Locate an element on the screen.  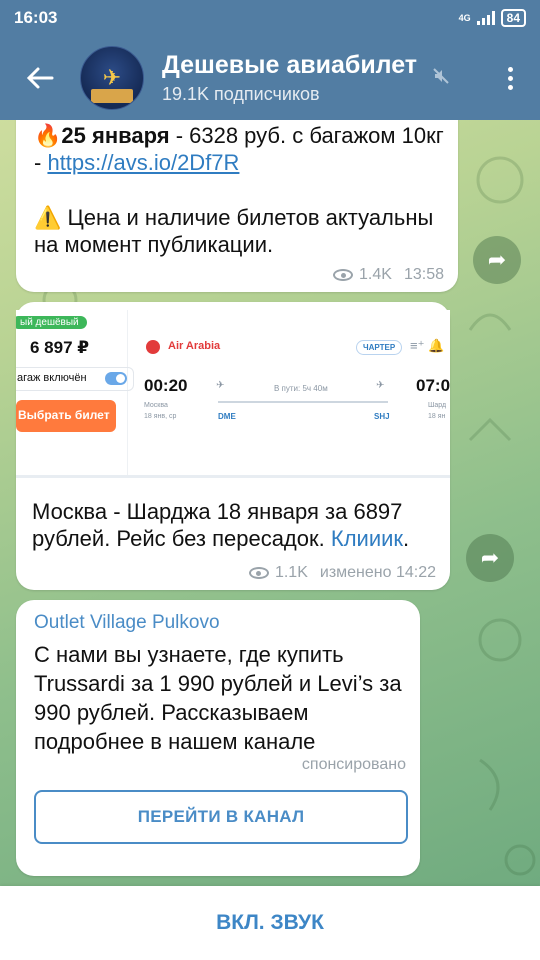
preview-price: 6 897 ₽ is located at coordinates (60, 347).